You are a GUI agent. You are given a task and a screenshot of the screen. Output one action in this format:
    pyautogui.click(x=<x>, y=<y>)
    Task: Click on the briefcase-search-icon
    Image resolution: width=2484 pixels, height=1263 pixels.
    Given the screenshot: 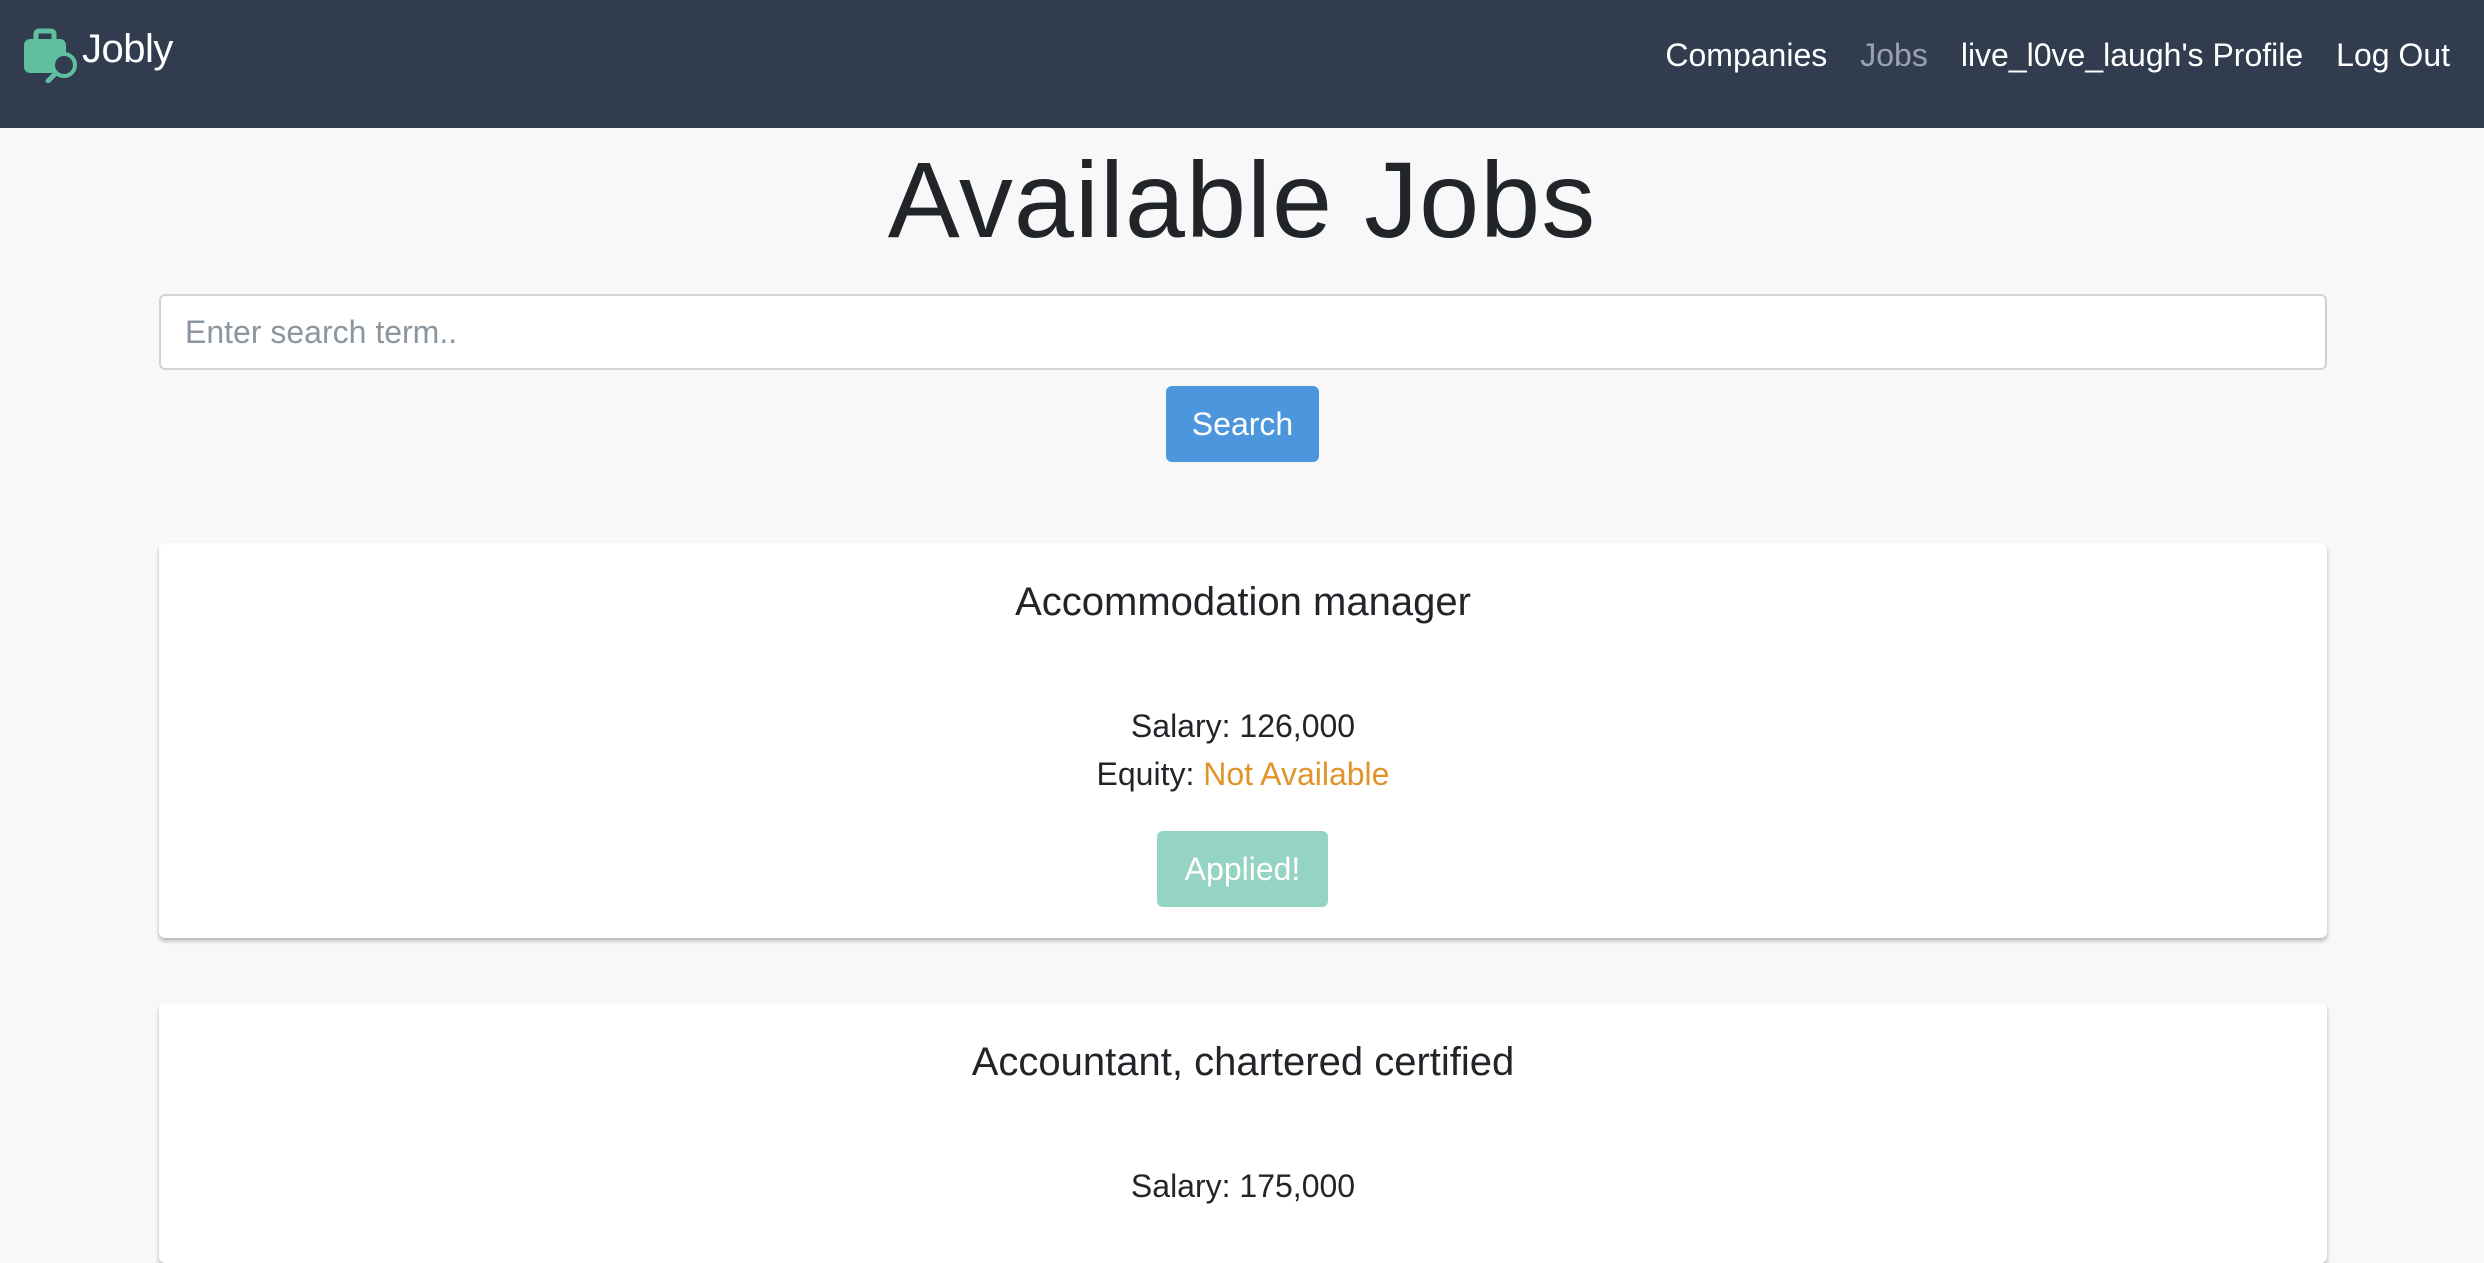 What is the action you would take?
    pyautogui.click(x=50, y=55)
    